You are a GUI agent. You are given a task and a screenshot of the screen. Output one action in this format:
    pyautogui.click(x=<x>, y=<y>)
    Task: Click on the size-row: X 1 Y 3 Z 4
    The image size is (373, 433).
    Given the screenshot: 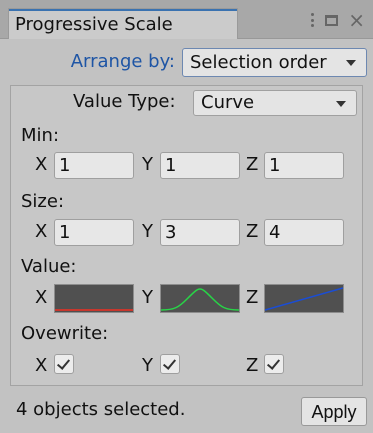 What is the action you would take?
    pyautogui.click(x=187, y=233)
    